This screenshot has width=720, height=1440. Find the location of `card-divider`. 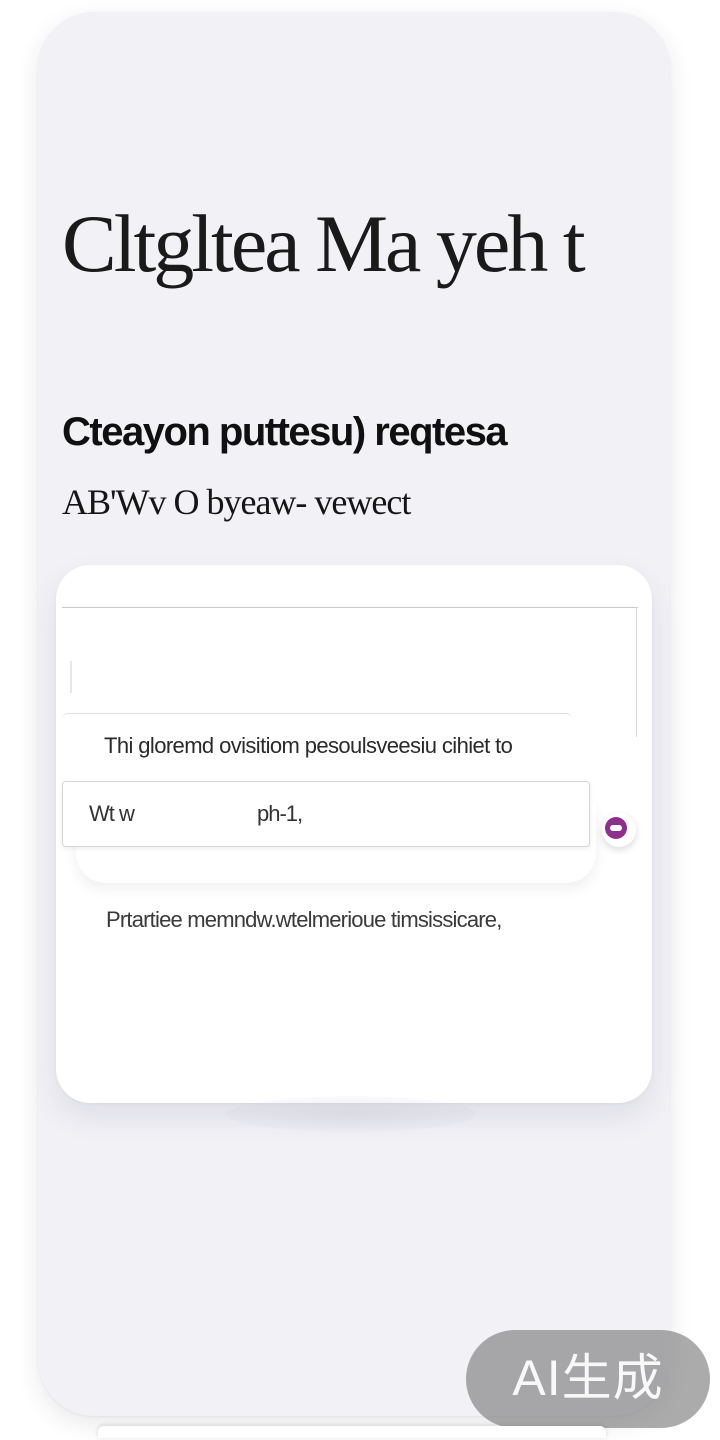

card-divider is located at coordinates (350, 607).